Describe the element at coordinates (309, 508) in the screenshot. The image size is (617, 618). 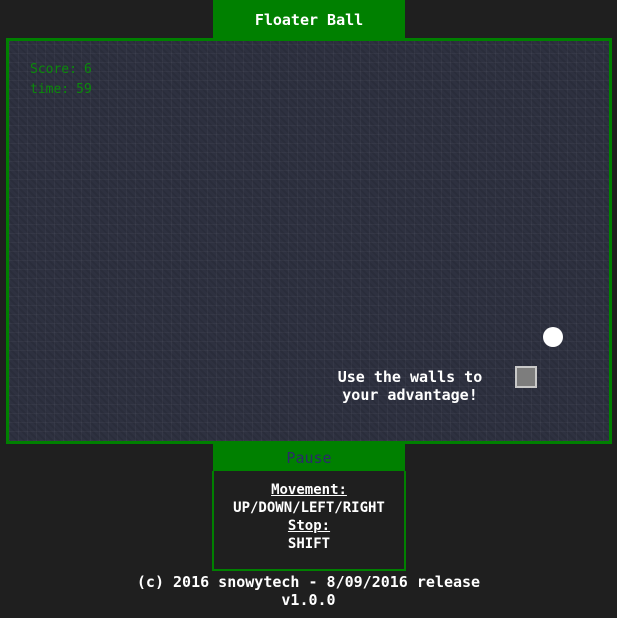
I see `movement-keys: UP/DOWN/LEFT/RIGHT` at that location.